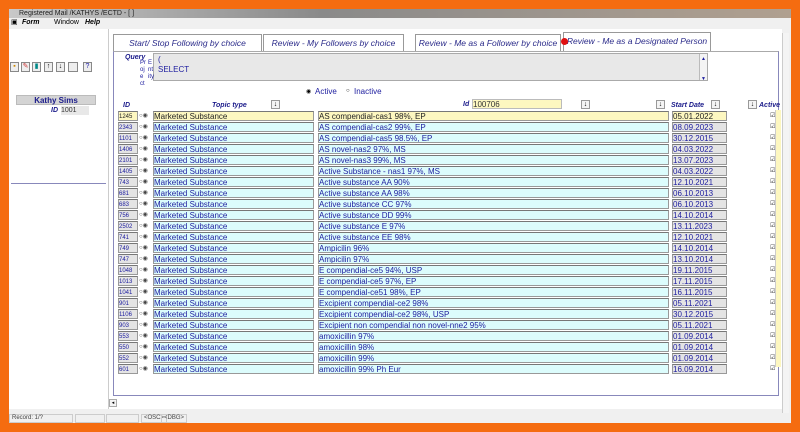 This screenshot has height=432, width=800. I want to click on cell-id: 756, so click(128, 215).